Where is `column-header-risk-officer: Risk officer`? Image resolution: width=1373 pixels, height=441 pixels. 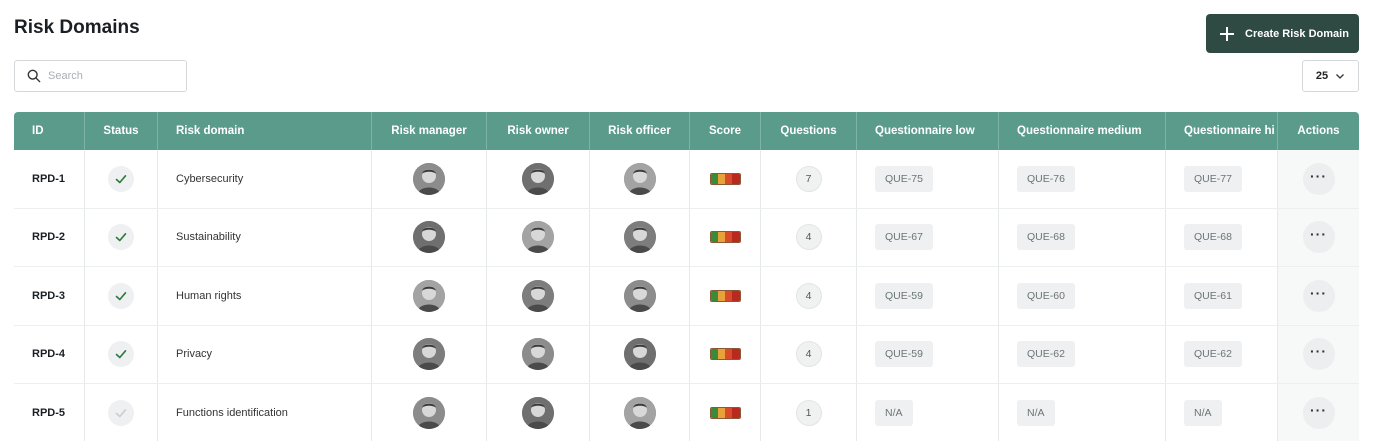
column-header-risk-officer: Risk officer is located at coordinates (640, 131).